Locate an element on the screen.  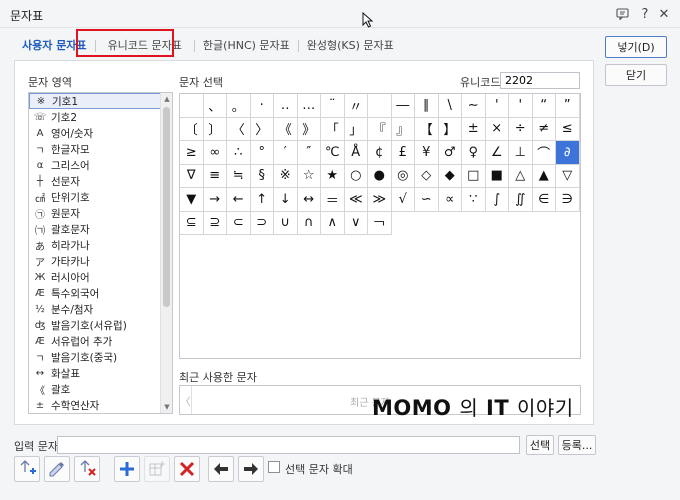
symbol-cell: 。 is located at coordinates (239, 106).